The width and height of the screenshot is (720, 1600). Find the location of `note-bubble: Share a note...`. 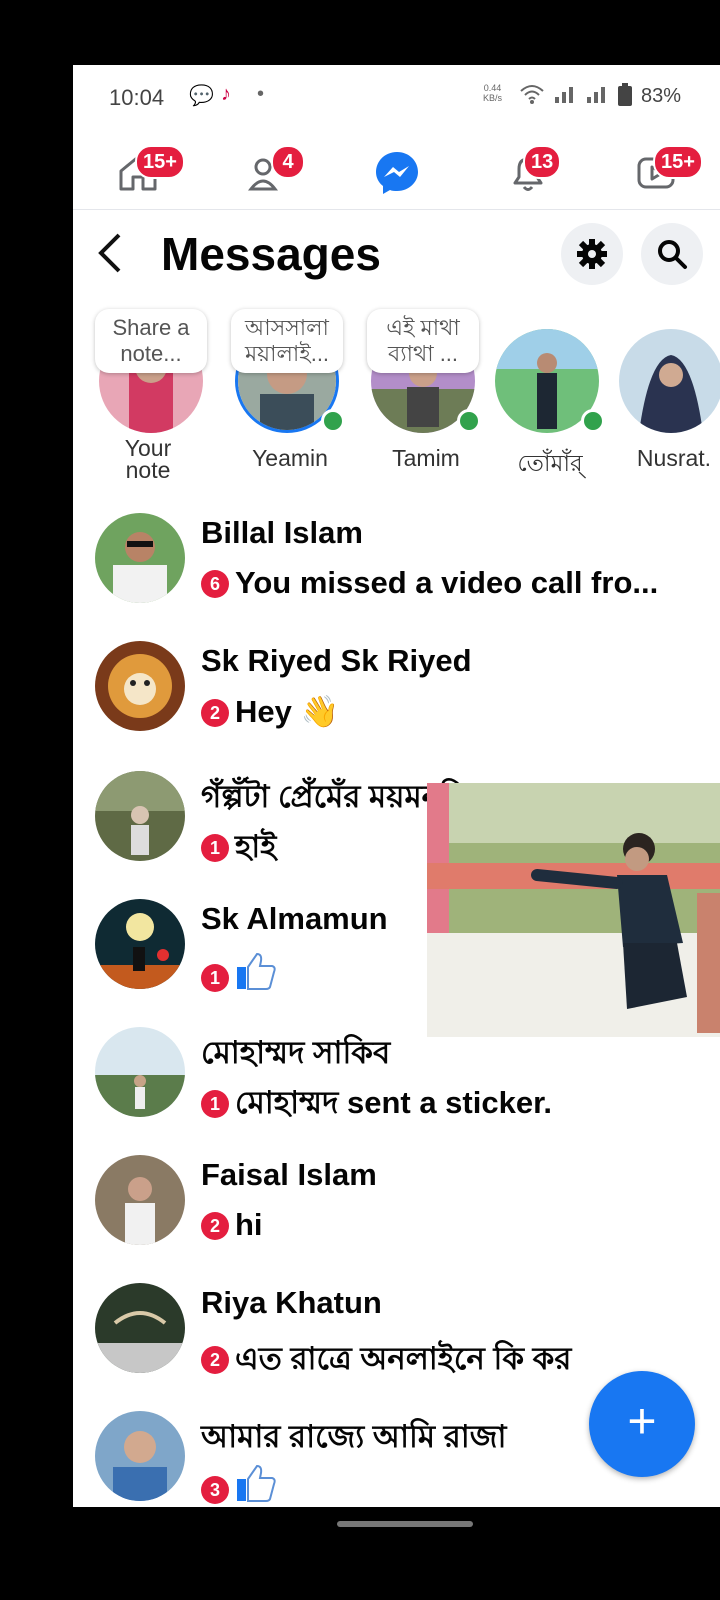

note-bubble: Share a note... is located at coordinates (151, 341).